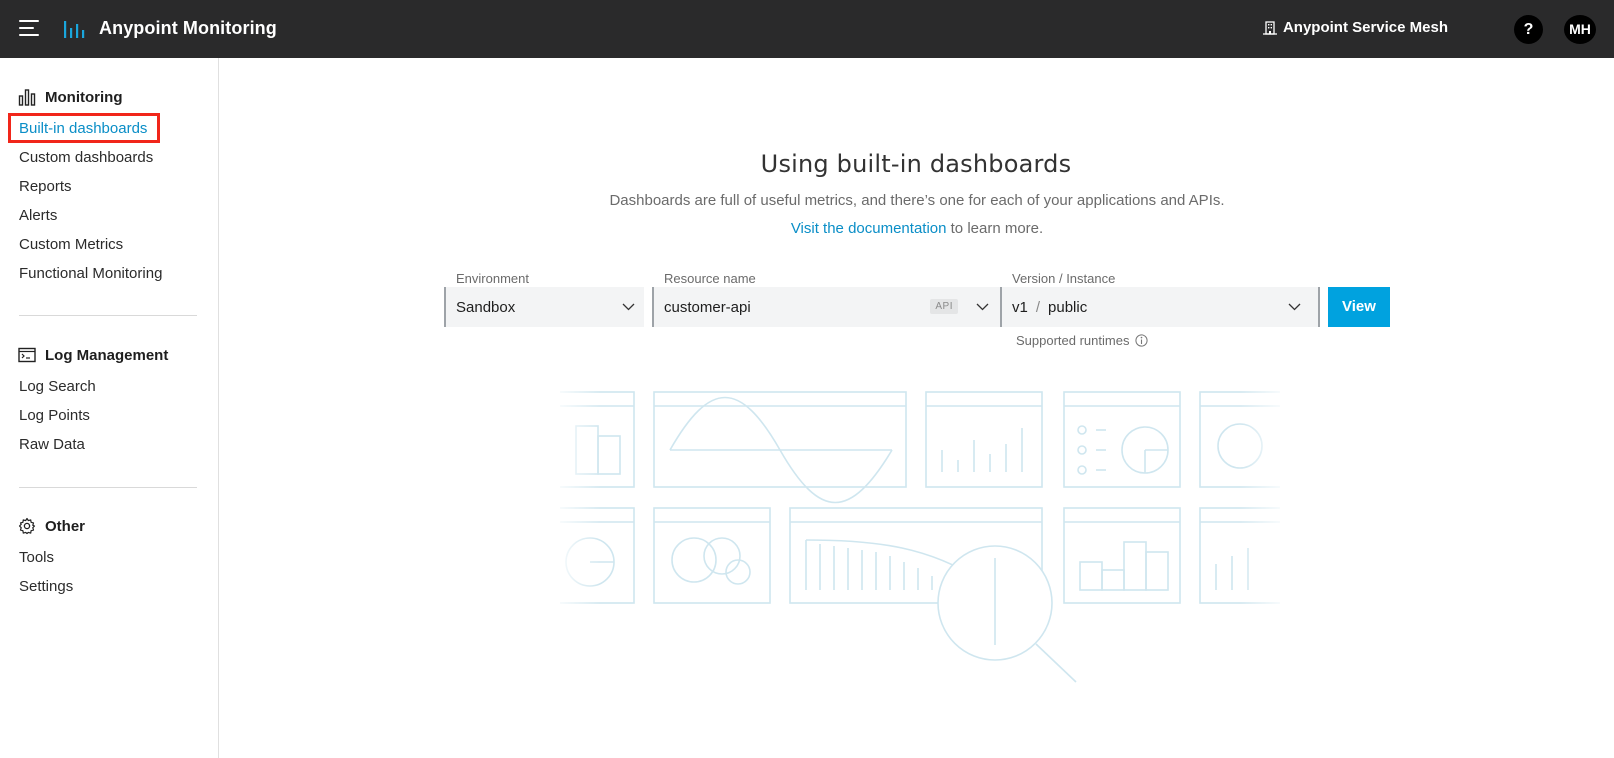 This screenshot has width=1614, height=758. I want to click on sidebar-section-monitoring: Monitoring, so click(70, 97).